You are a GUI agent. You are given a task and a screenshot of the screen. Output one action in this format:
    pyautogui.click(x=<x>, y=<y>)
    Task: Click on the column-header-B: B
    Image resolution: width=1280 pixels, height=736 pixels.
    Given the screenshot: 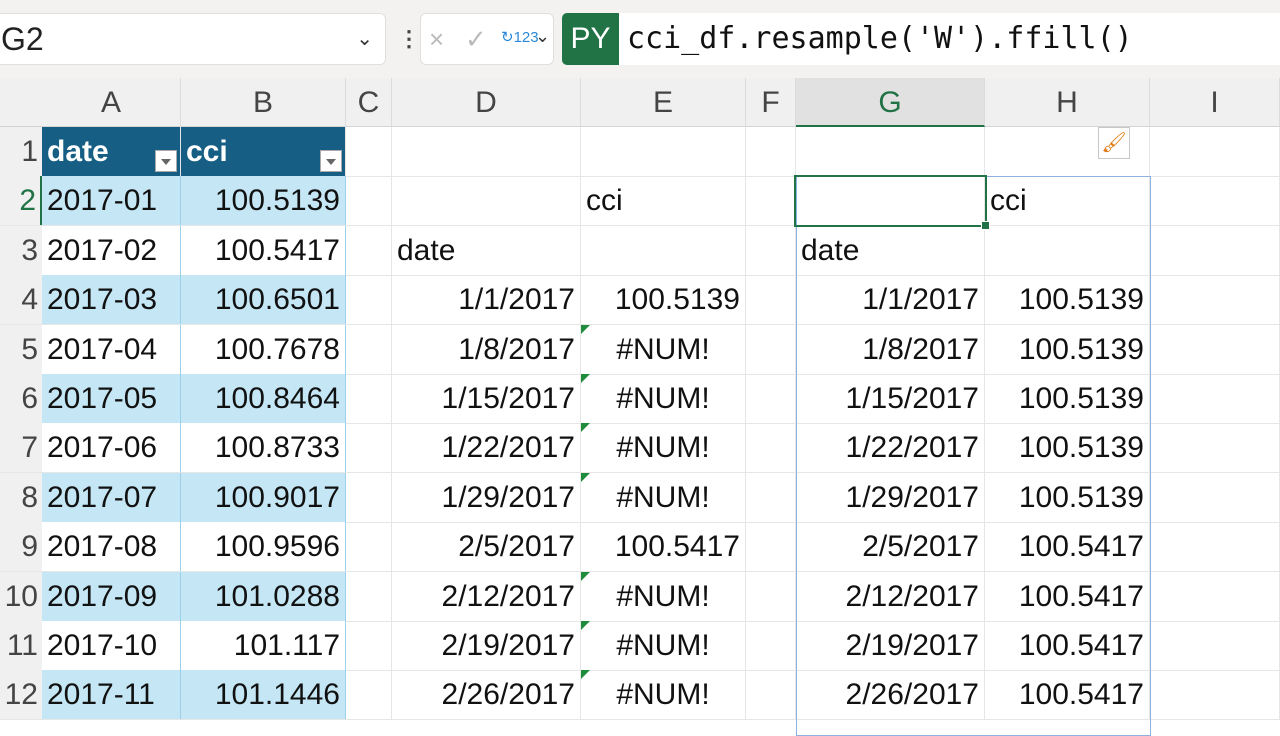 What is the action you would take?
    pyautogui.click(x=263, y=102)
    